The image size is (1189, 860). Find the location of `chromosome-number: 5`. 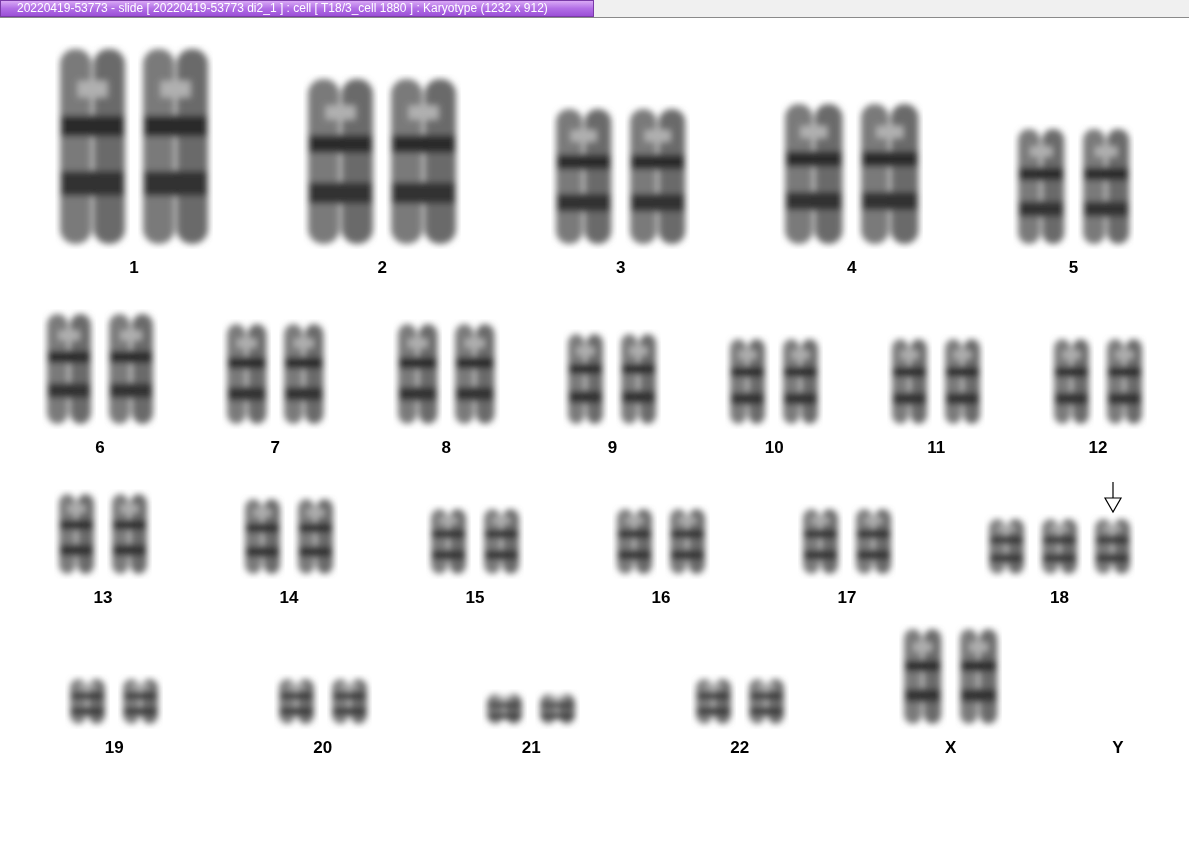

chromosome-number: 5 is located at coordinates (1073, 267).